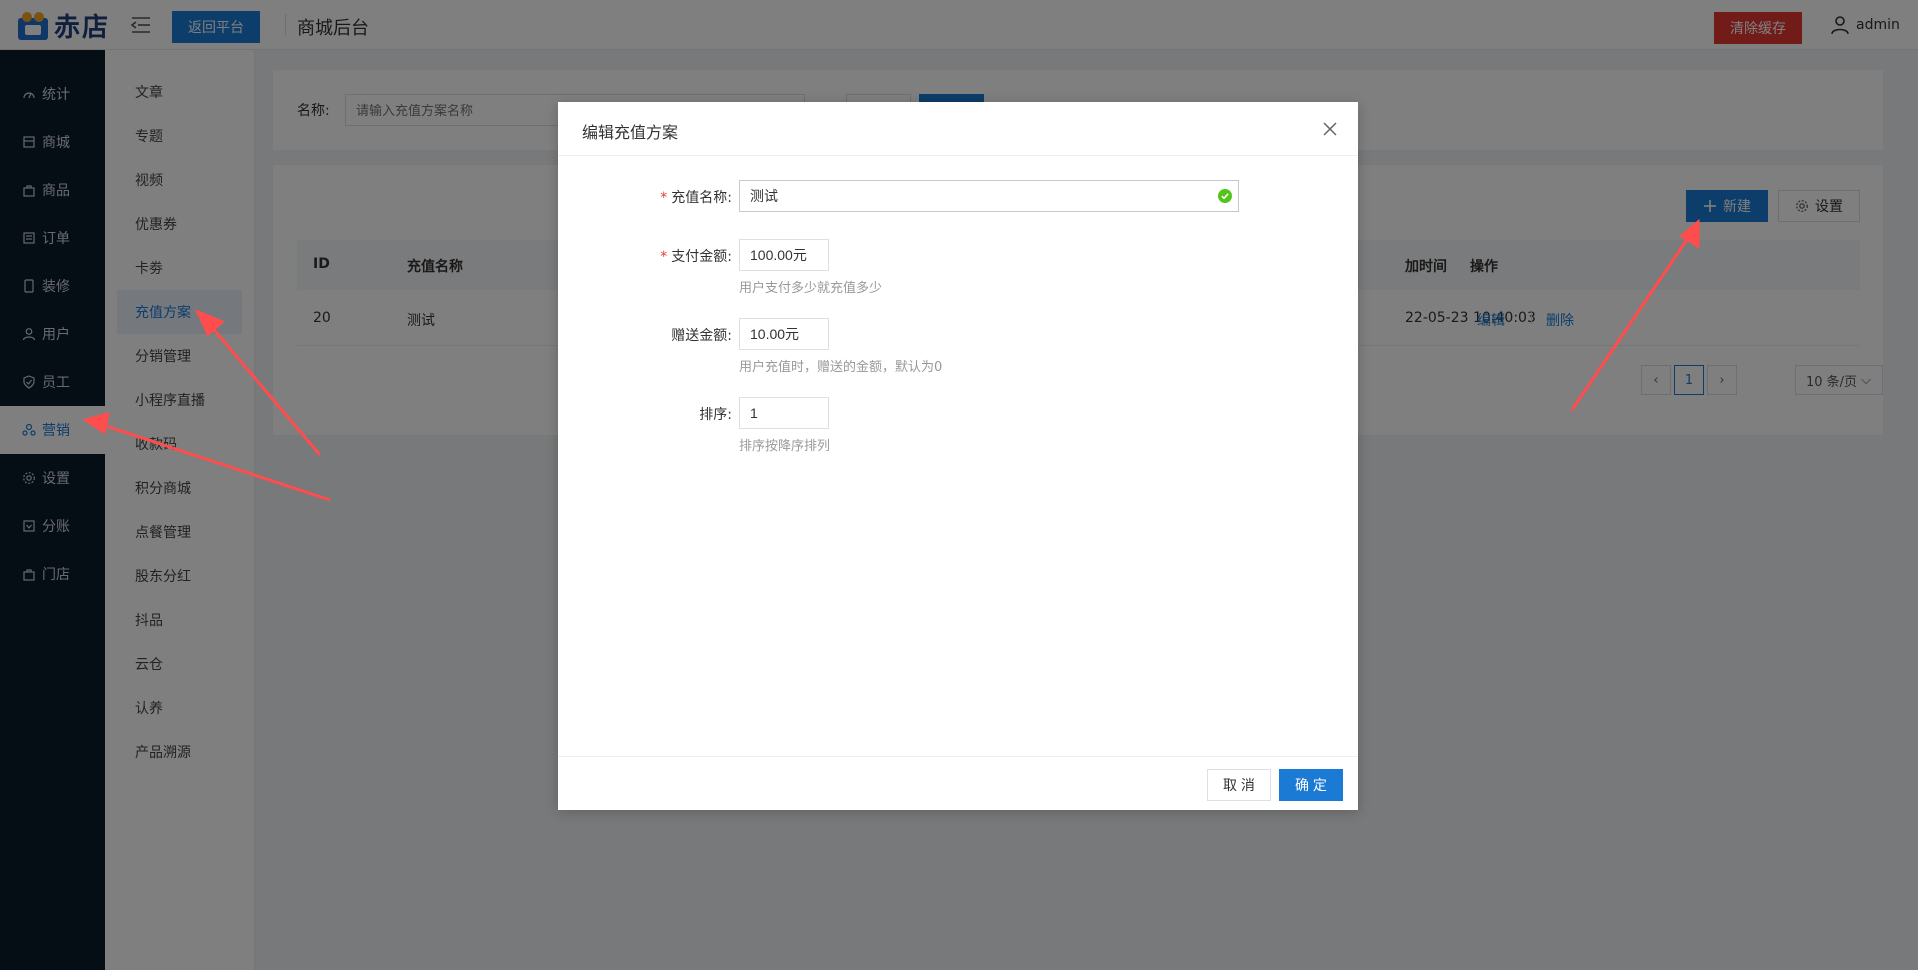  Describe the element at coordinates (1225, 196) in the screenshot. I see `check-circle-icon` at that location.